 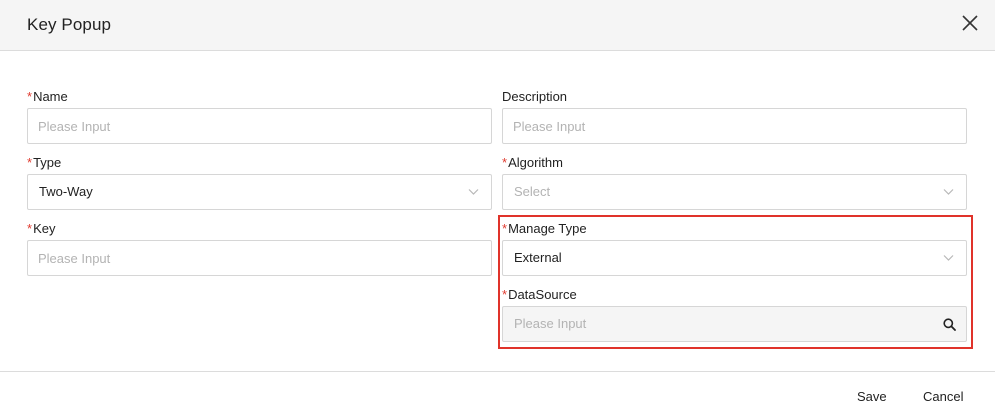 I want to click on algorithm-select-placeholder: Select, so click(x=532, y=191).